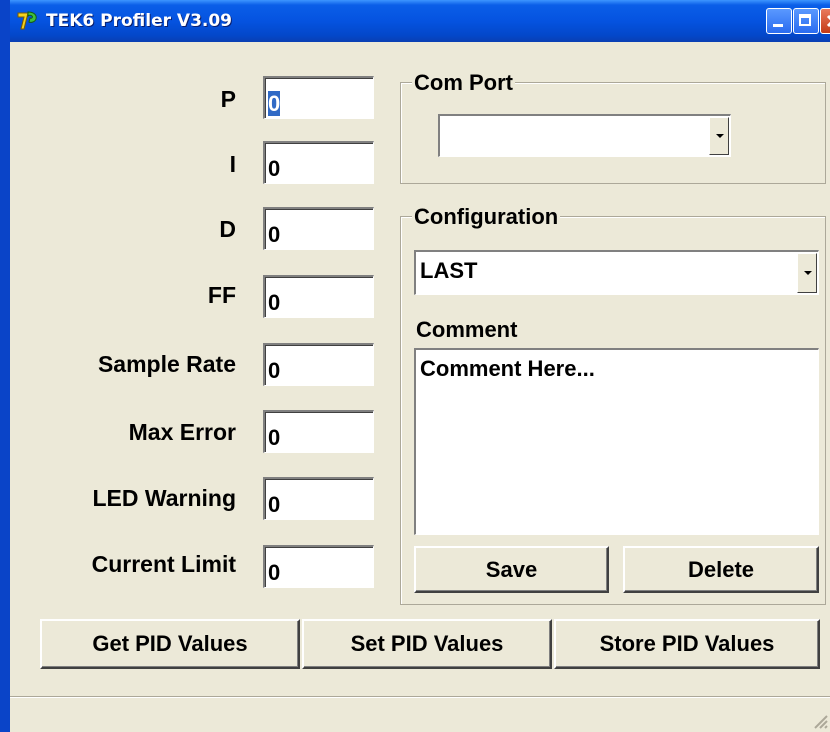 The image size is (830, 732). What do you see at coordinates (819, 720) in the screenshot?
I see `resize-grip-icon` at bounding box center [819, 720].